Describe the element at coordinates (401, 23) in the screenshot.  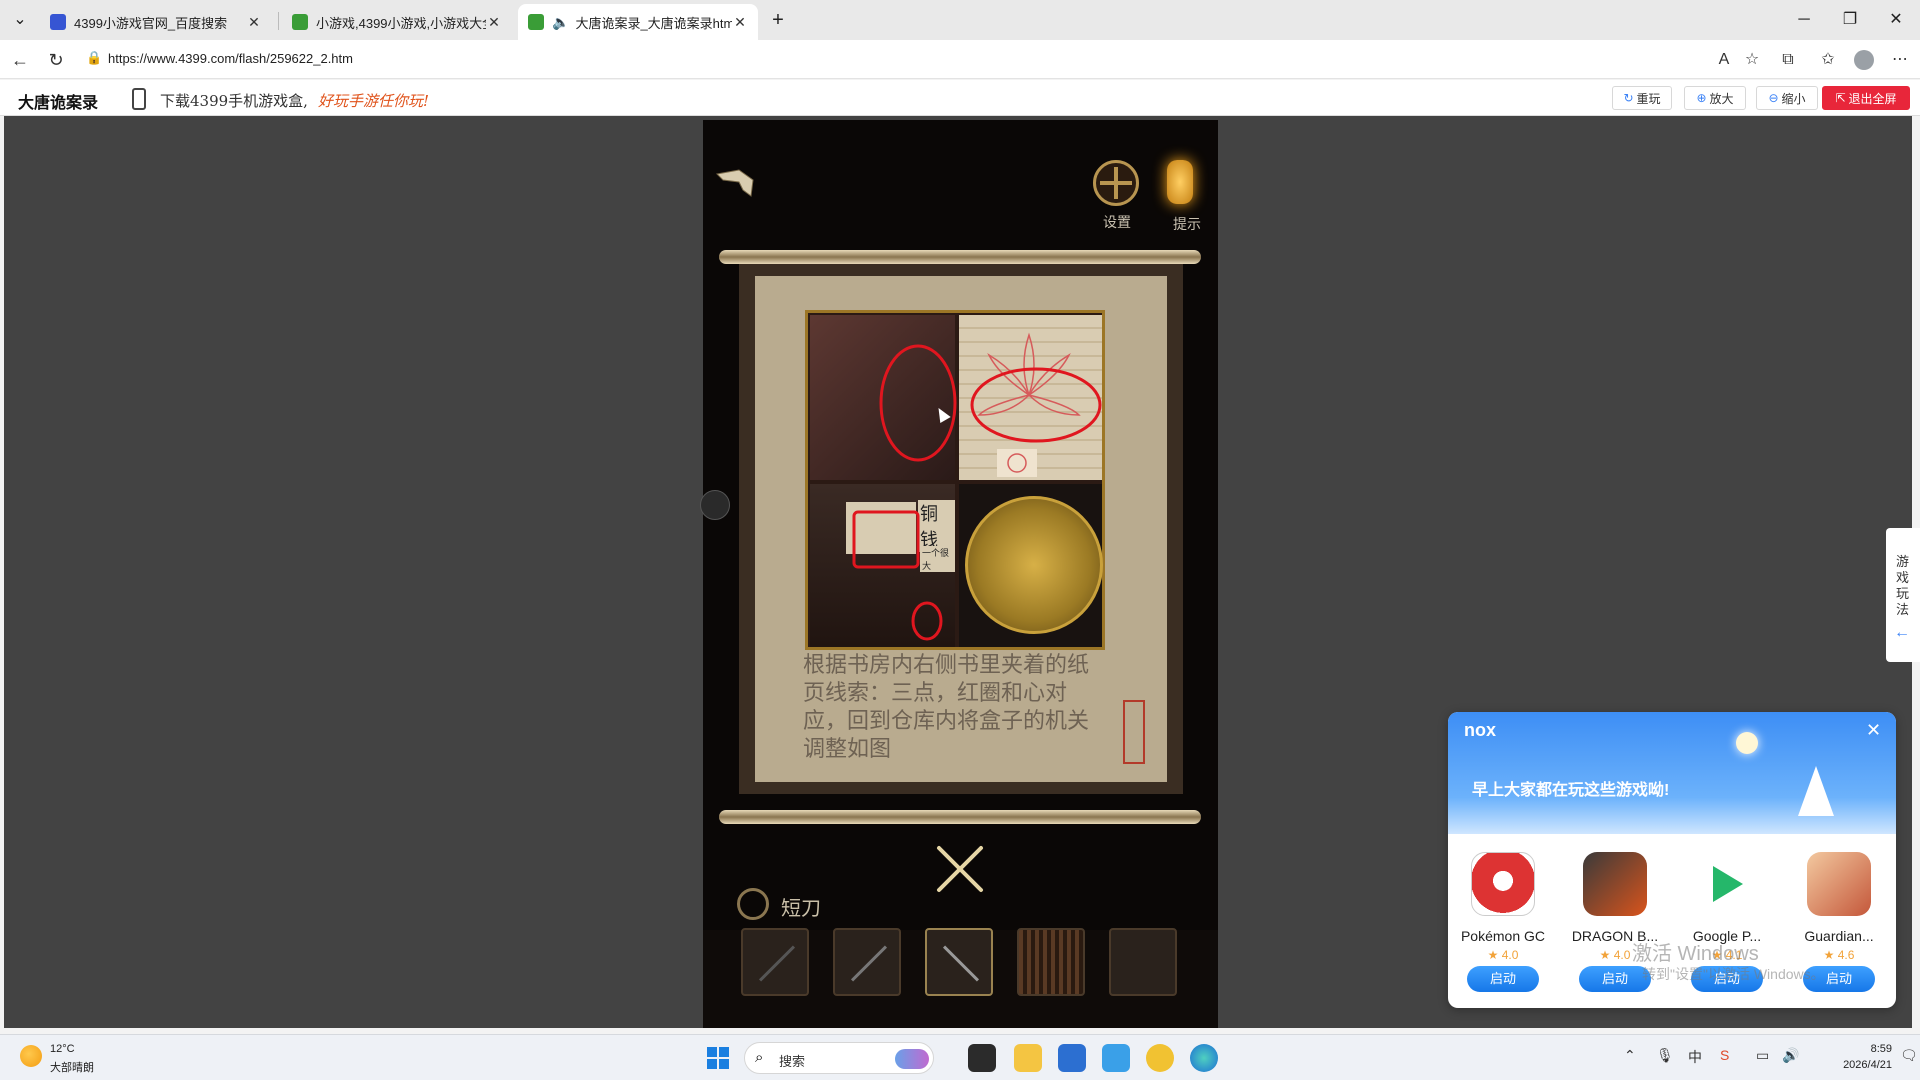
I see `tab-title: 小游戏,4399小游戏,小游戏大全,双` at that location.